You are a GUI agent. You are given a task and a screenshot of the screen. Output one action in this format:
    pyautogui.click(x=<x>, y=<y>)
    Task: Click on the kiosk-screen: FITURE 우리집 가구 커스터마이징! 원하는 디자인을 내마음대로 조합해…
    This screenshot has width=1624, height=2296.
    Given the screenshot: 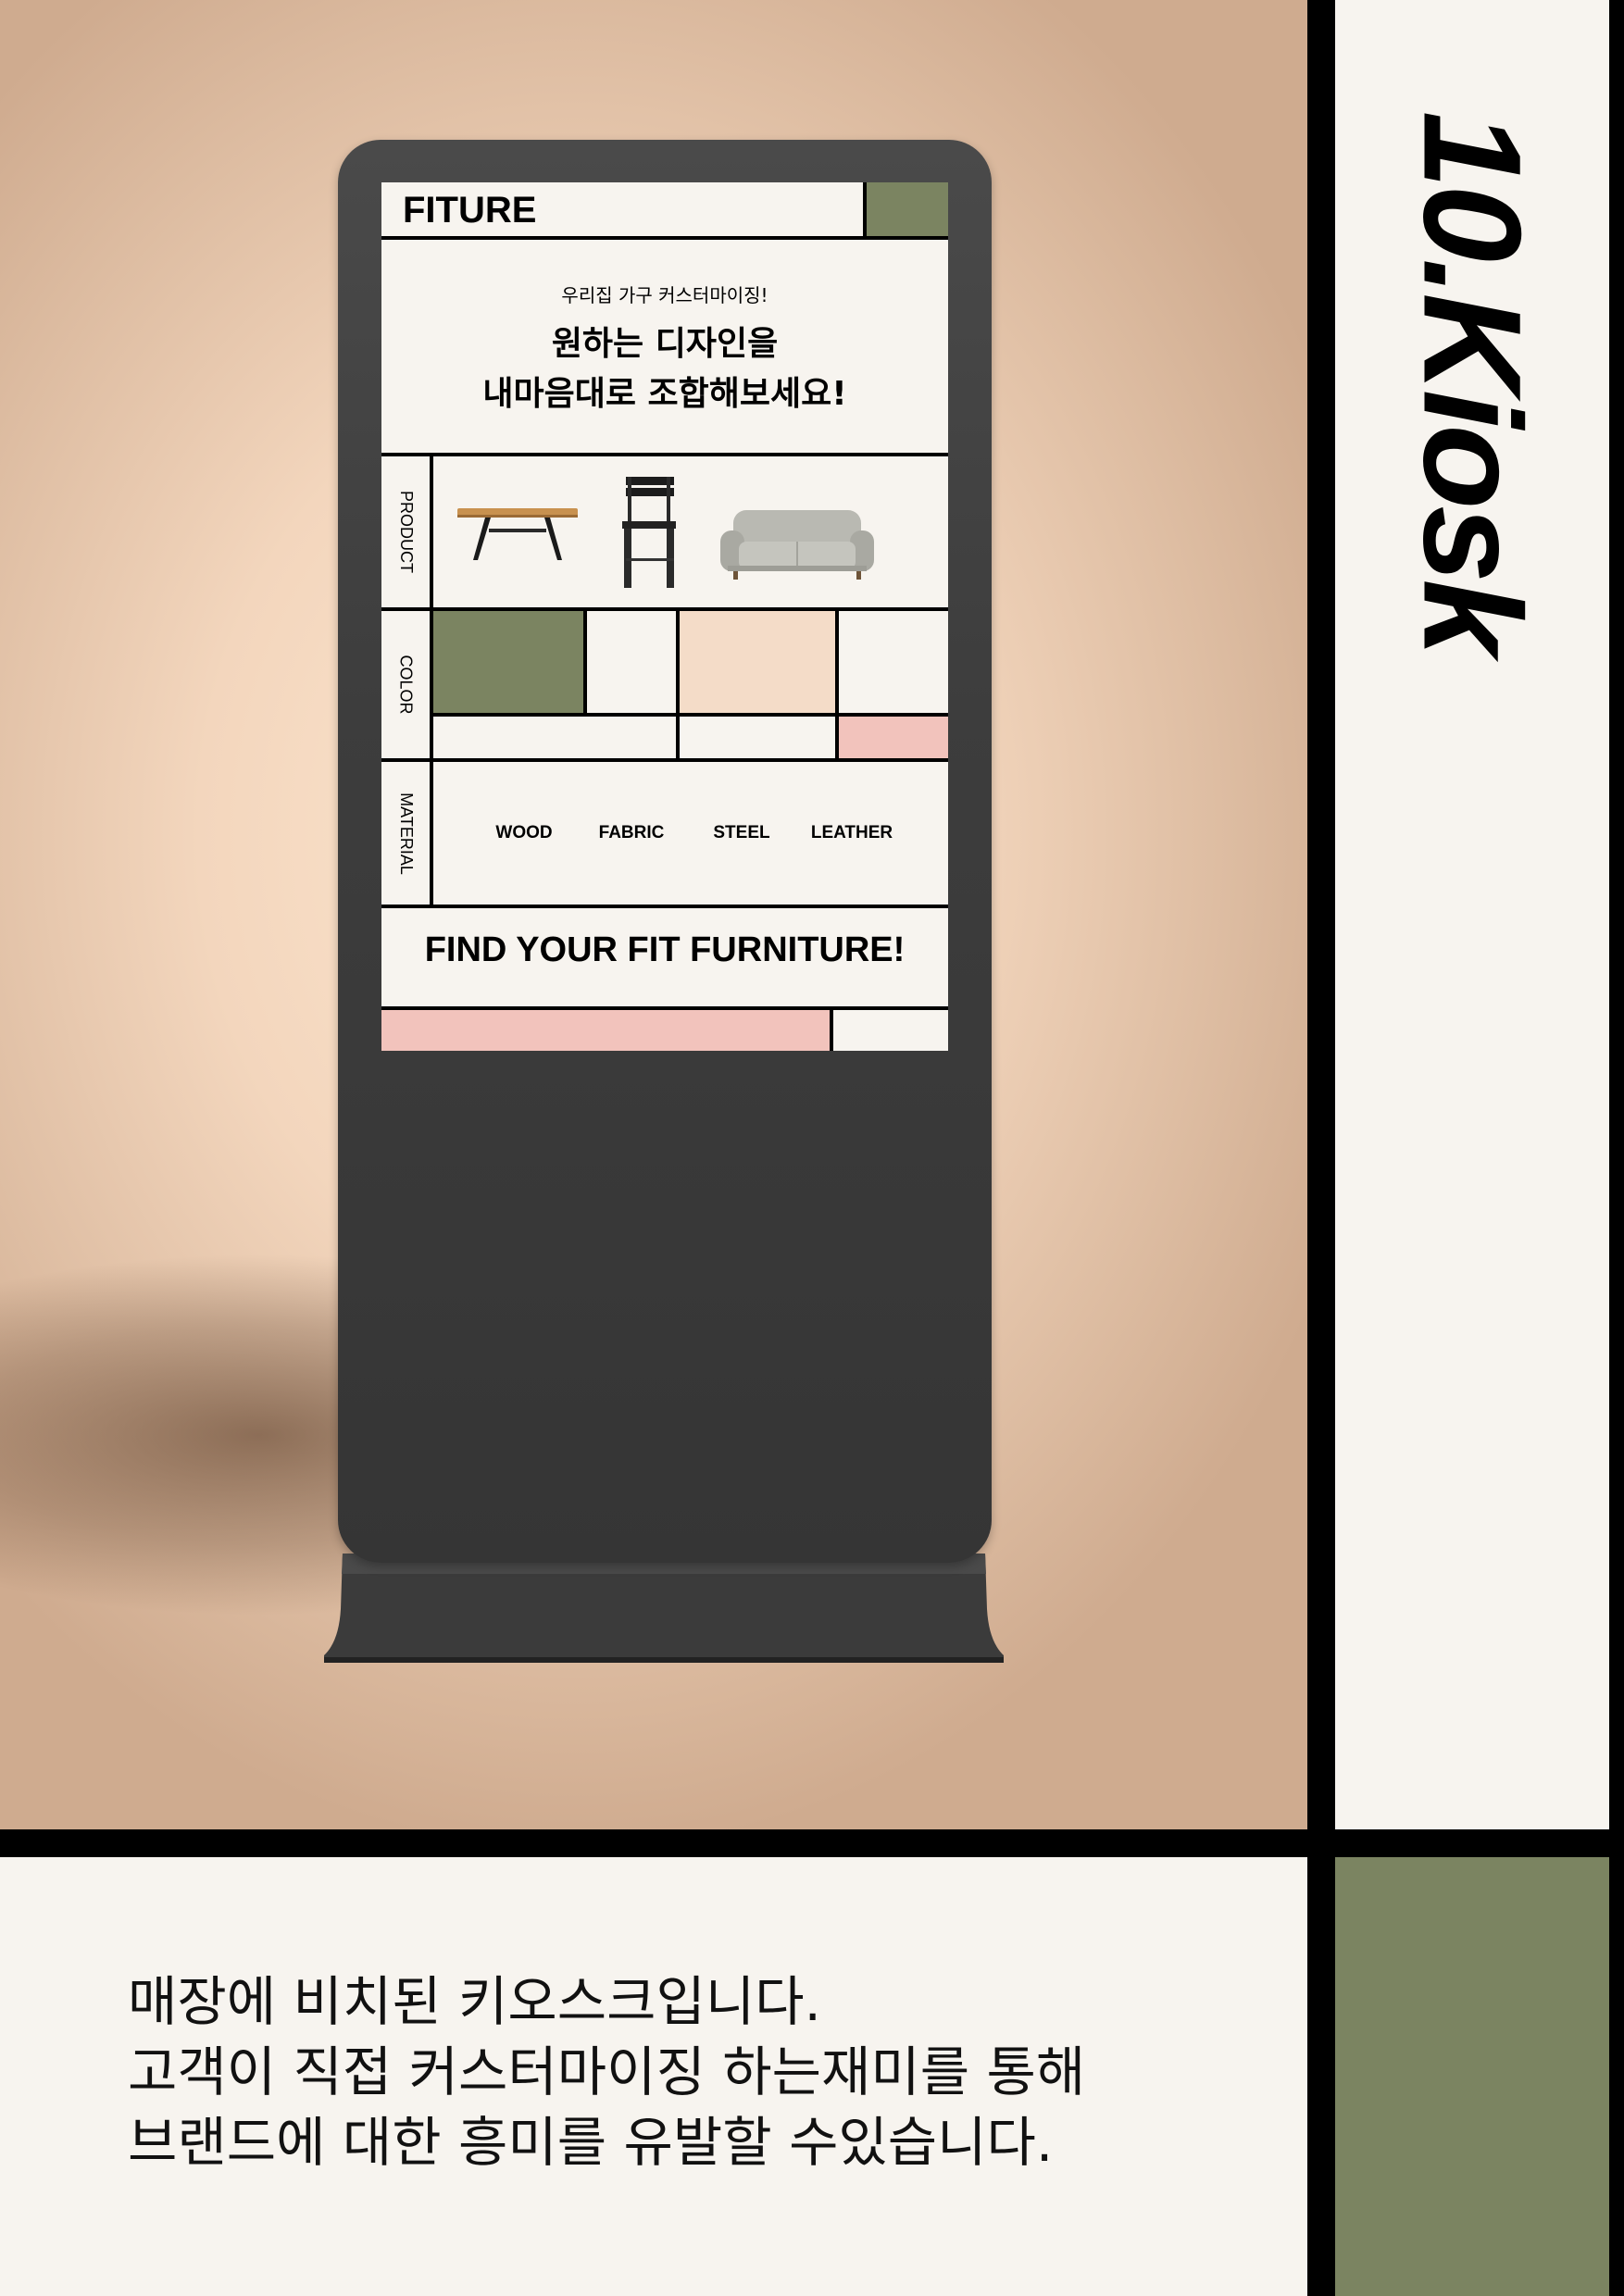 What is the action you would take?
    pyautogui.click(x=664, y=616)
    